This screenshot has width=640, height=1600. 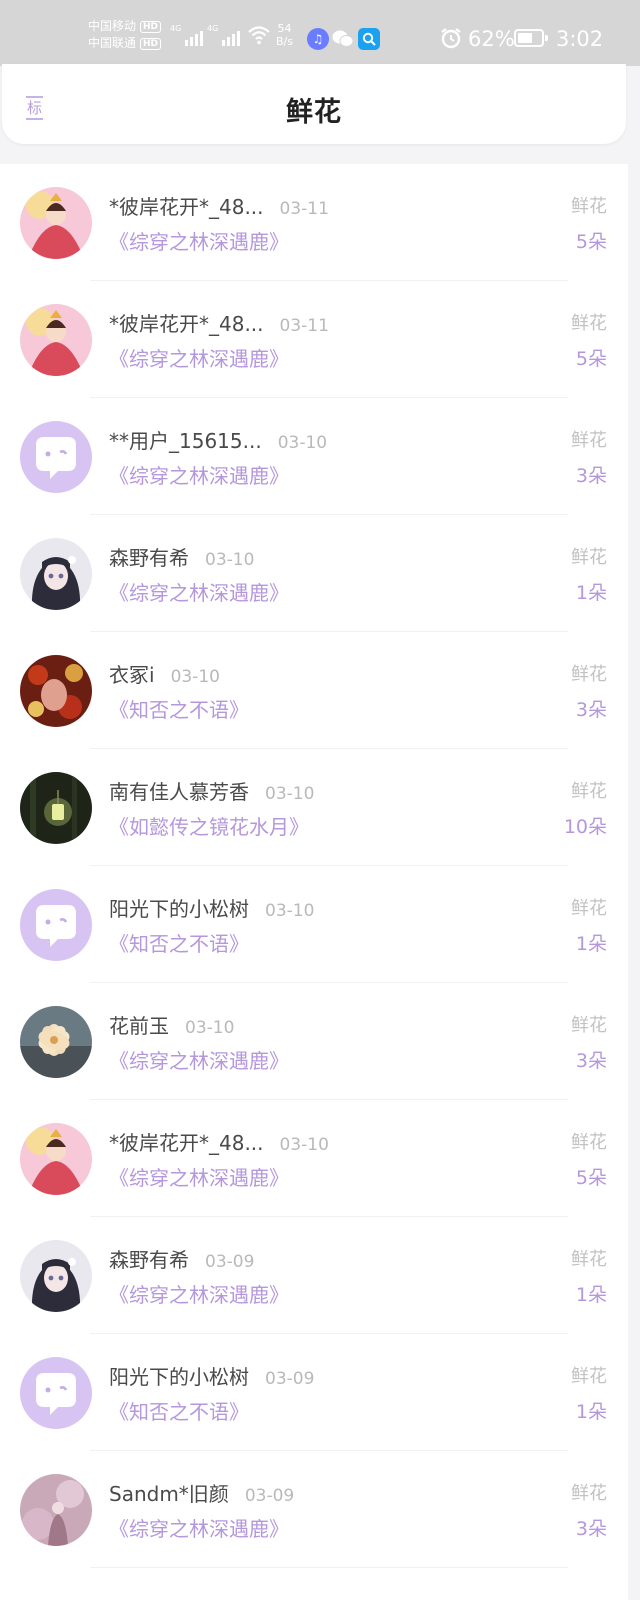 I want to click on row-divider, so click(x=329, y=1567).